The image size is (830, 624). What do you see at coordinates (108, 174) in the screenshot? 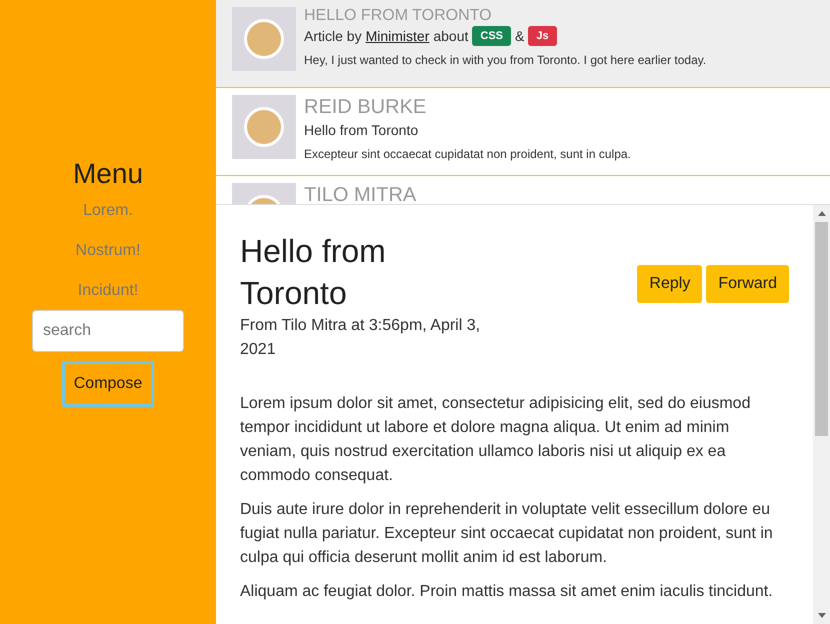
I see `menu-title: Menu` at bounding box center [108, 174].